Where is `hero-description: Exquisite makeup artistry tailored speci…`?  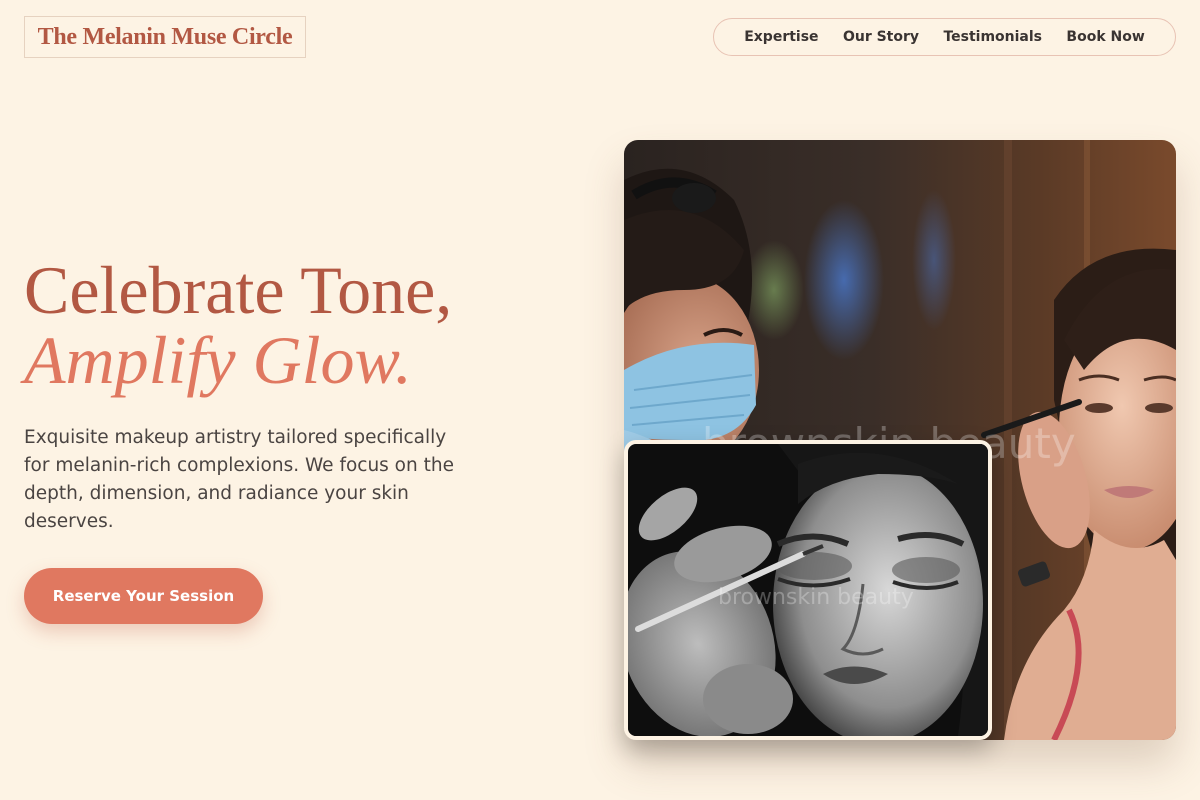 hero-description: Exquisite makeup artistry tailored speci… is located at coordinates (239, 479).